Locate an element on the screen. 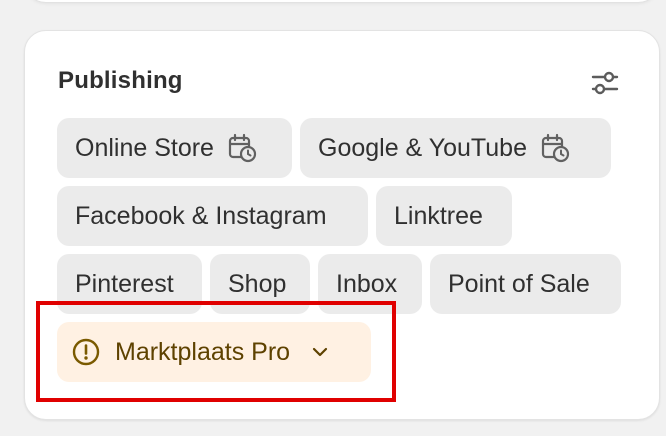 The width and height of the screenshot is (666, 436). channel-label: Linktree is located at coordinates (438, 215).